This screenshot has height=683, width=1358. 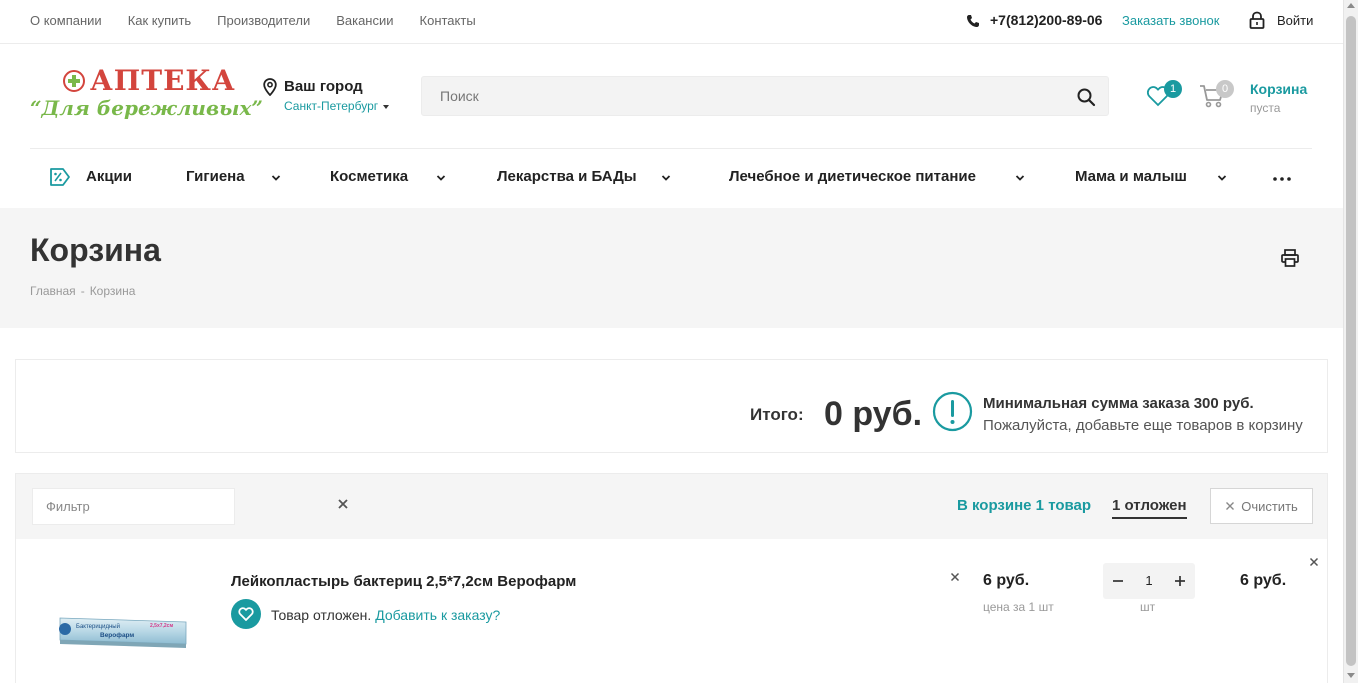 What do you see at coordinates (1131, 176) in the screenshot?
I see `menu-item-mother-baby: Мама и малыш` at bounding box center [1131, 176].